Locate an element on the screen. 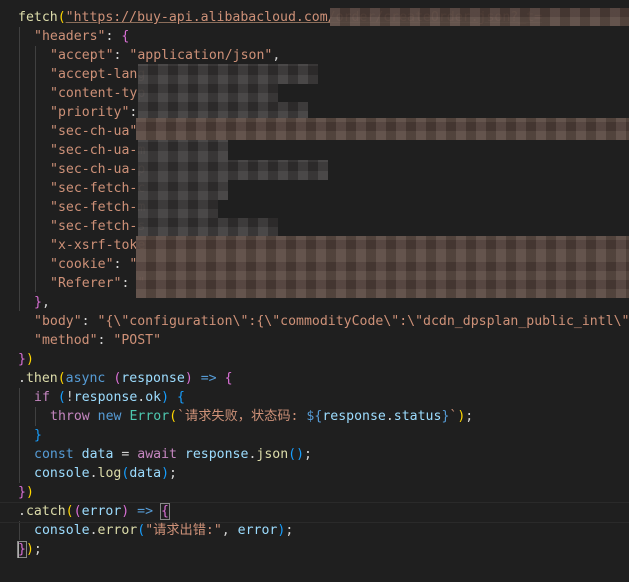  token-key: "method" is located at coordinates (66, 340).